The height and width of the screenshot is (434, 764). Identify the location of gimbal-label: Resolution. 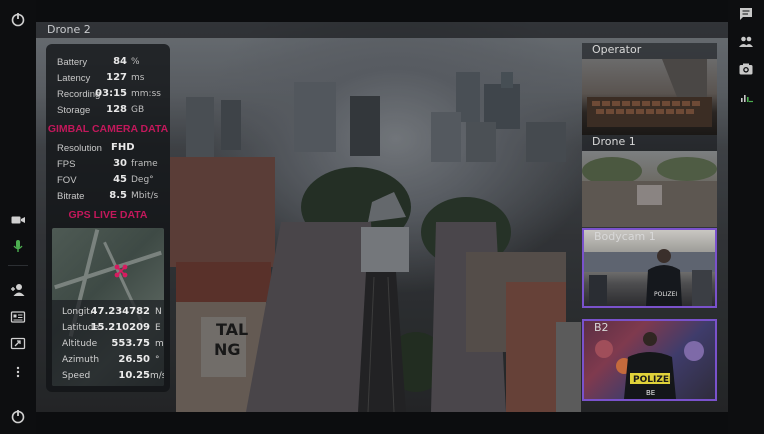
(79, 148).